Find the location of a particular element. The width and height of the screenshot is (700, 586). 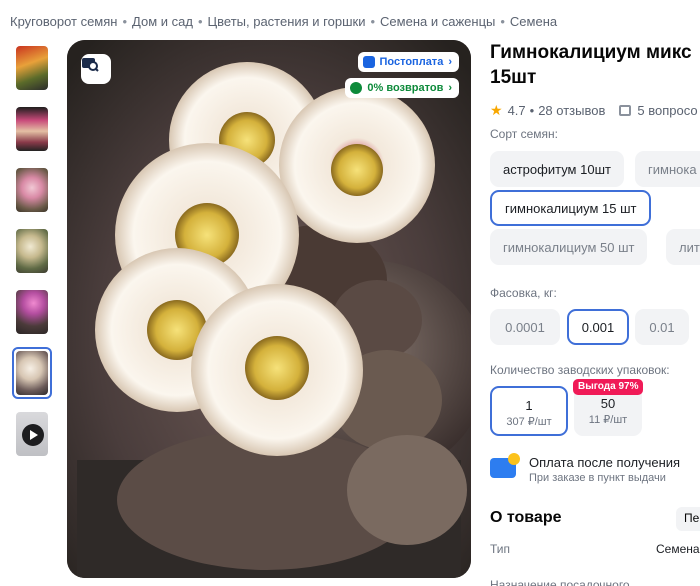

quantity-label: Количество заводских упаковок: is located at coordinates (580, 370).